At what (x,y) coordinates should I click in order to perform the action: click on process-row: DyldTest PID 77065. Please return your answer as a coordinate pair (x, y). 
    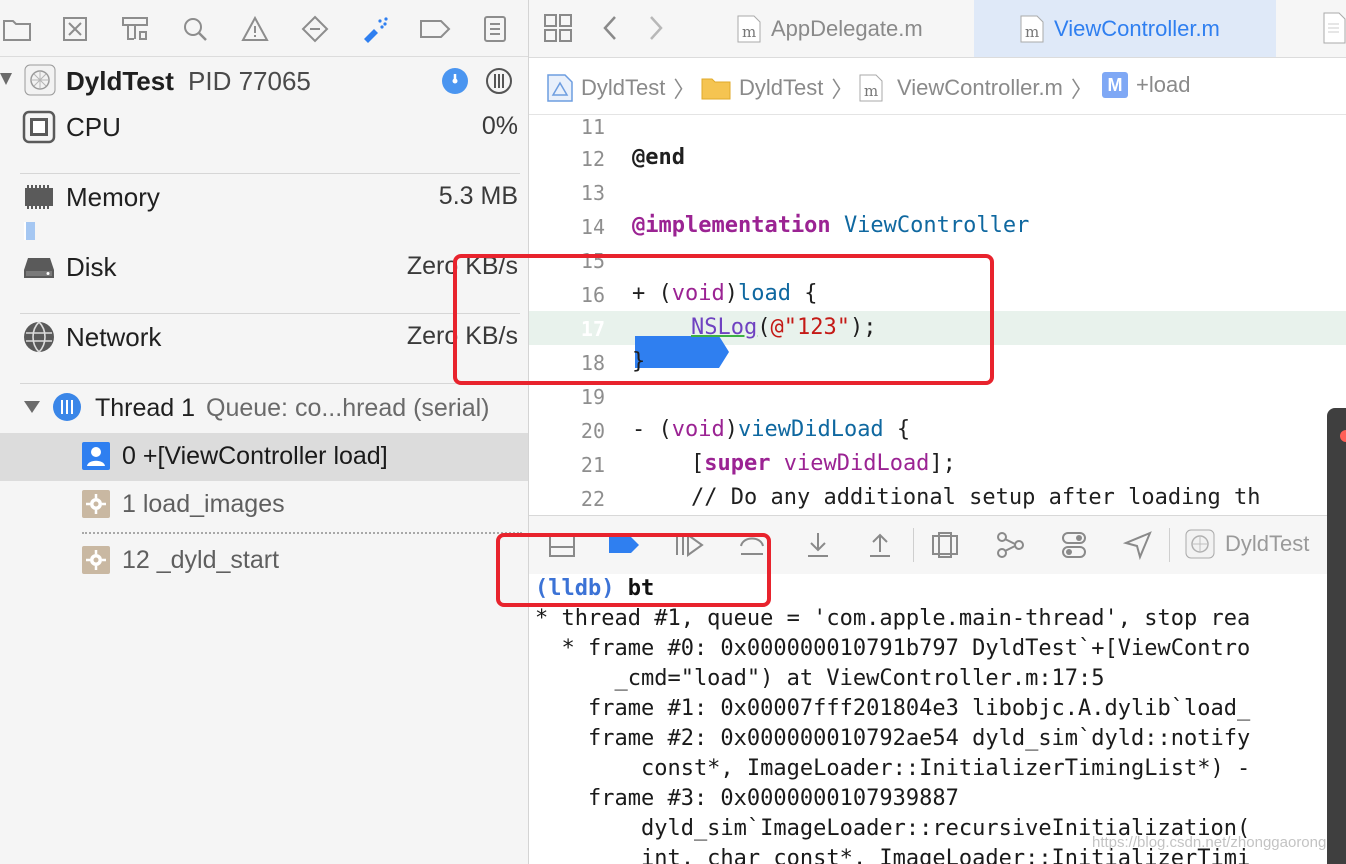
    Looking at the image, I should click on (264, 81).